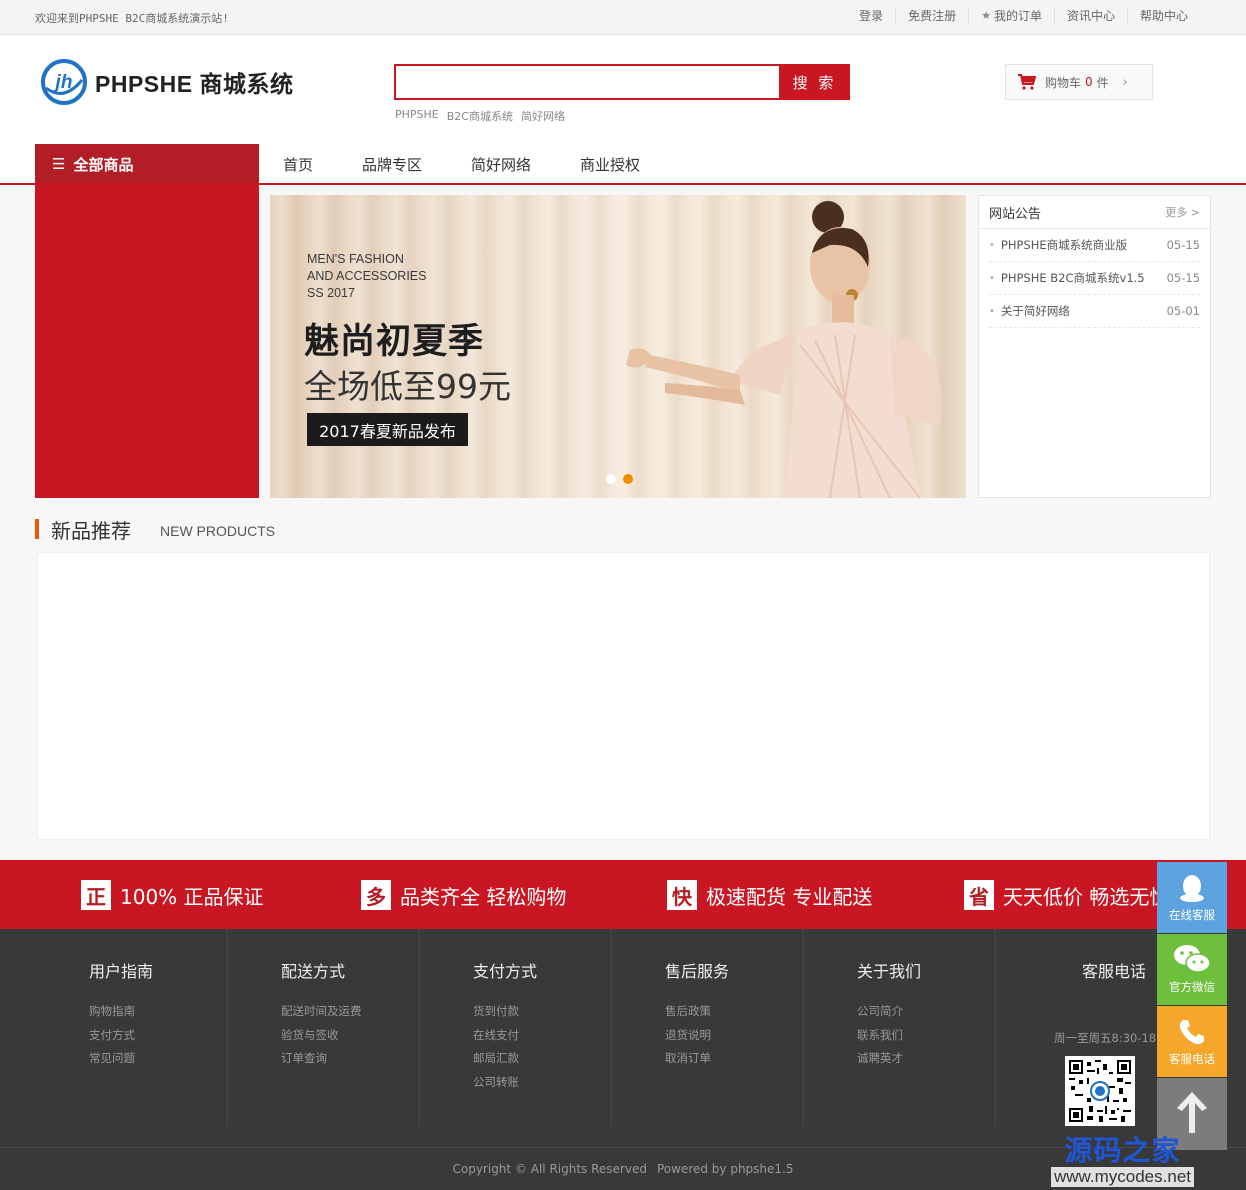  Describe the element at coordinates (1027, 82) in the screenshot. I see `cart-icon` at that location.